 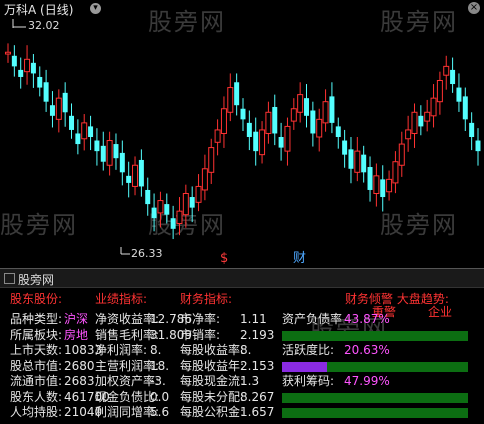 I want to click on label-shareholding: 股东人数:, so click(x=36, y=396).